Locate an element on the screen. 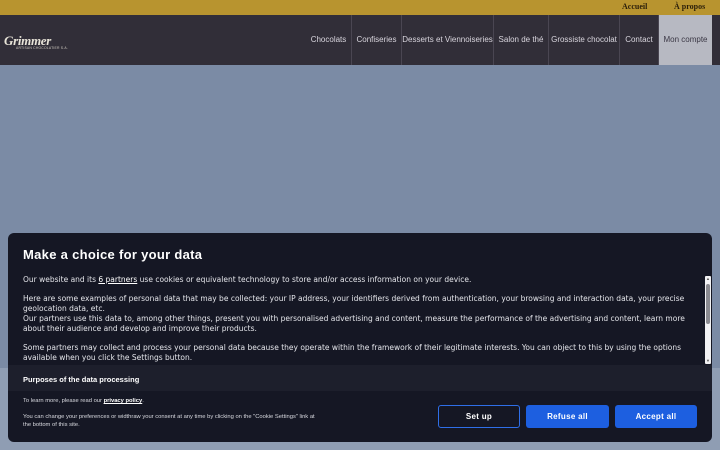 The image size is (720, 450). refuse-all-button: Refuse all is located at coordinates (567, 416).